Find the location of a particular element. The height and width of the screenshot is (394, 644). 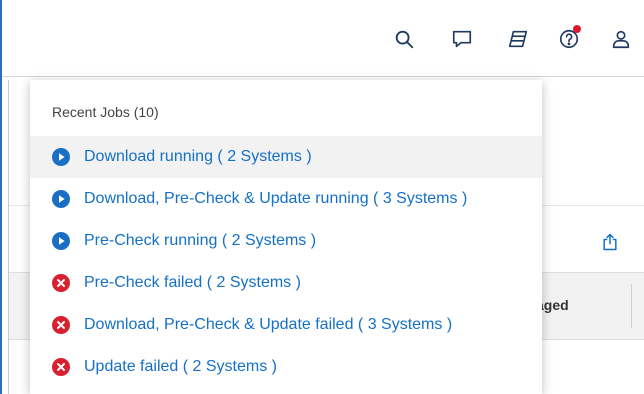

job-item: Download running ( 2 Systems ) is located at coordinates (286, 157).